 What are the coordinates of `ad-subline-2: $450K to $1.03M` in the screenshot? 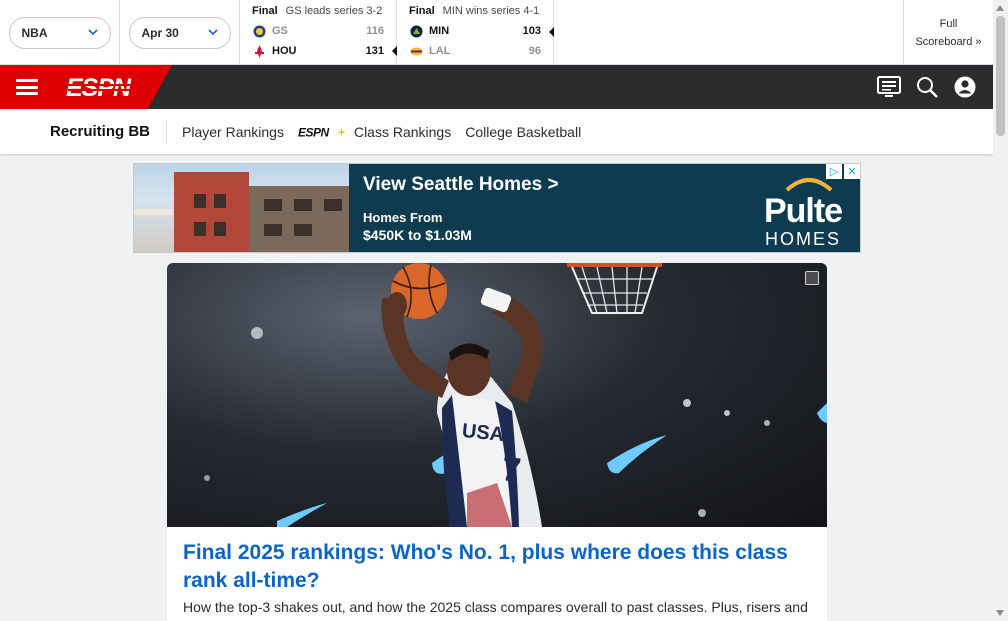 It's located at (417, 235).